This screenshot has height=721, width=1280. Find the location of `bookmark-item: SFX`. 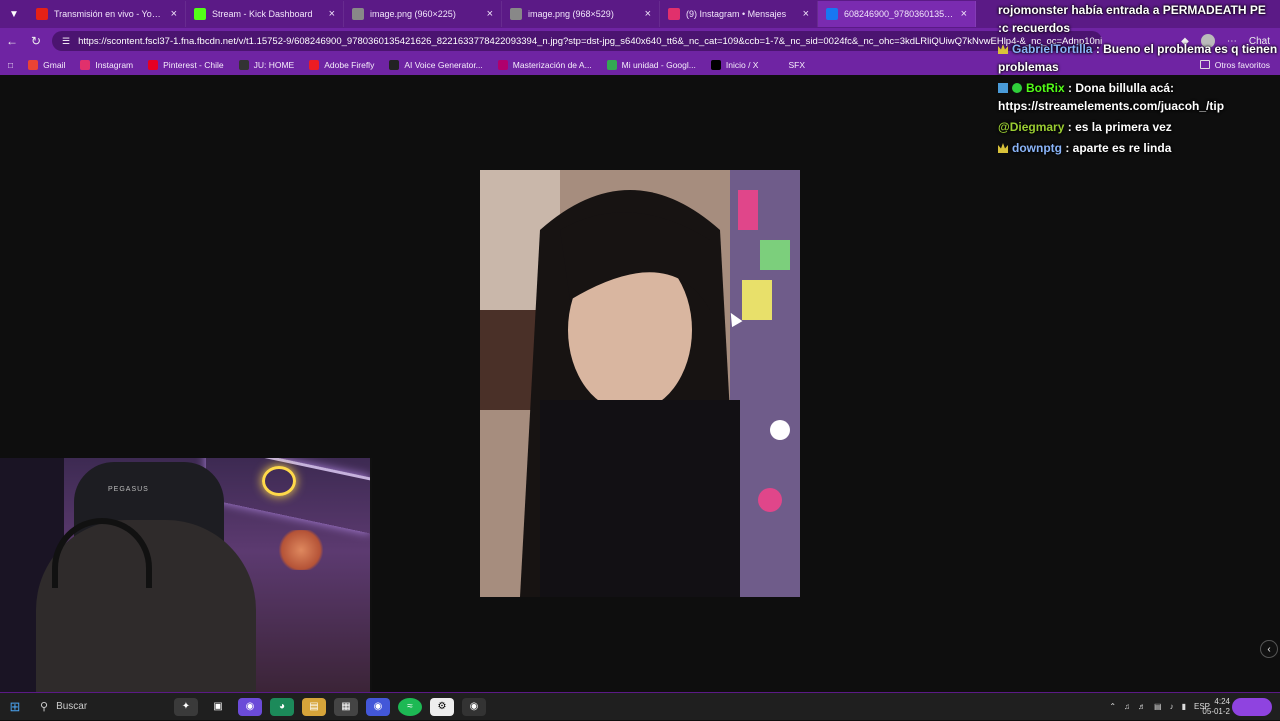

bookmark-item: SFX is located at coordinates (789, 64).